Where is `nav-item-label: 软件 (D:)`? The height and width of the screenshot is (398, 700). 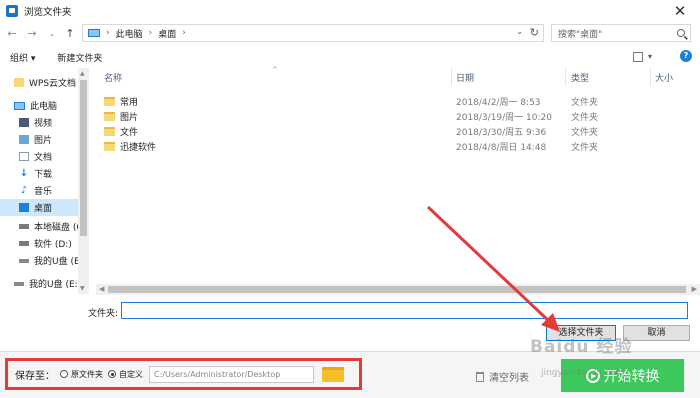 nav-item-label: 软件 (D:) is located at coordinates (53, 245).